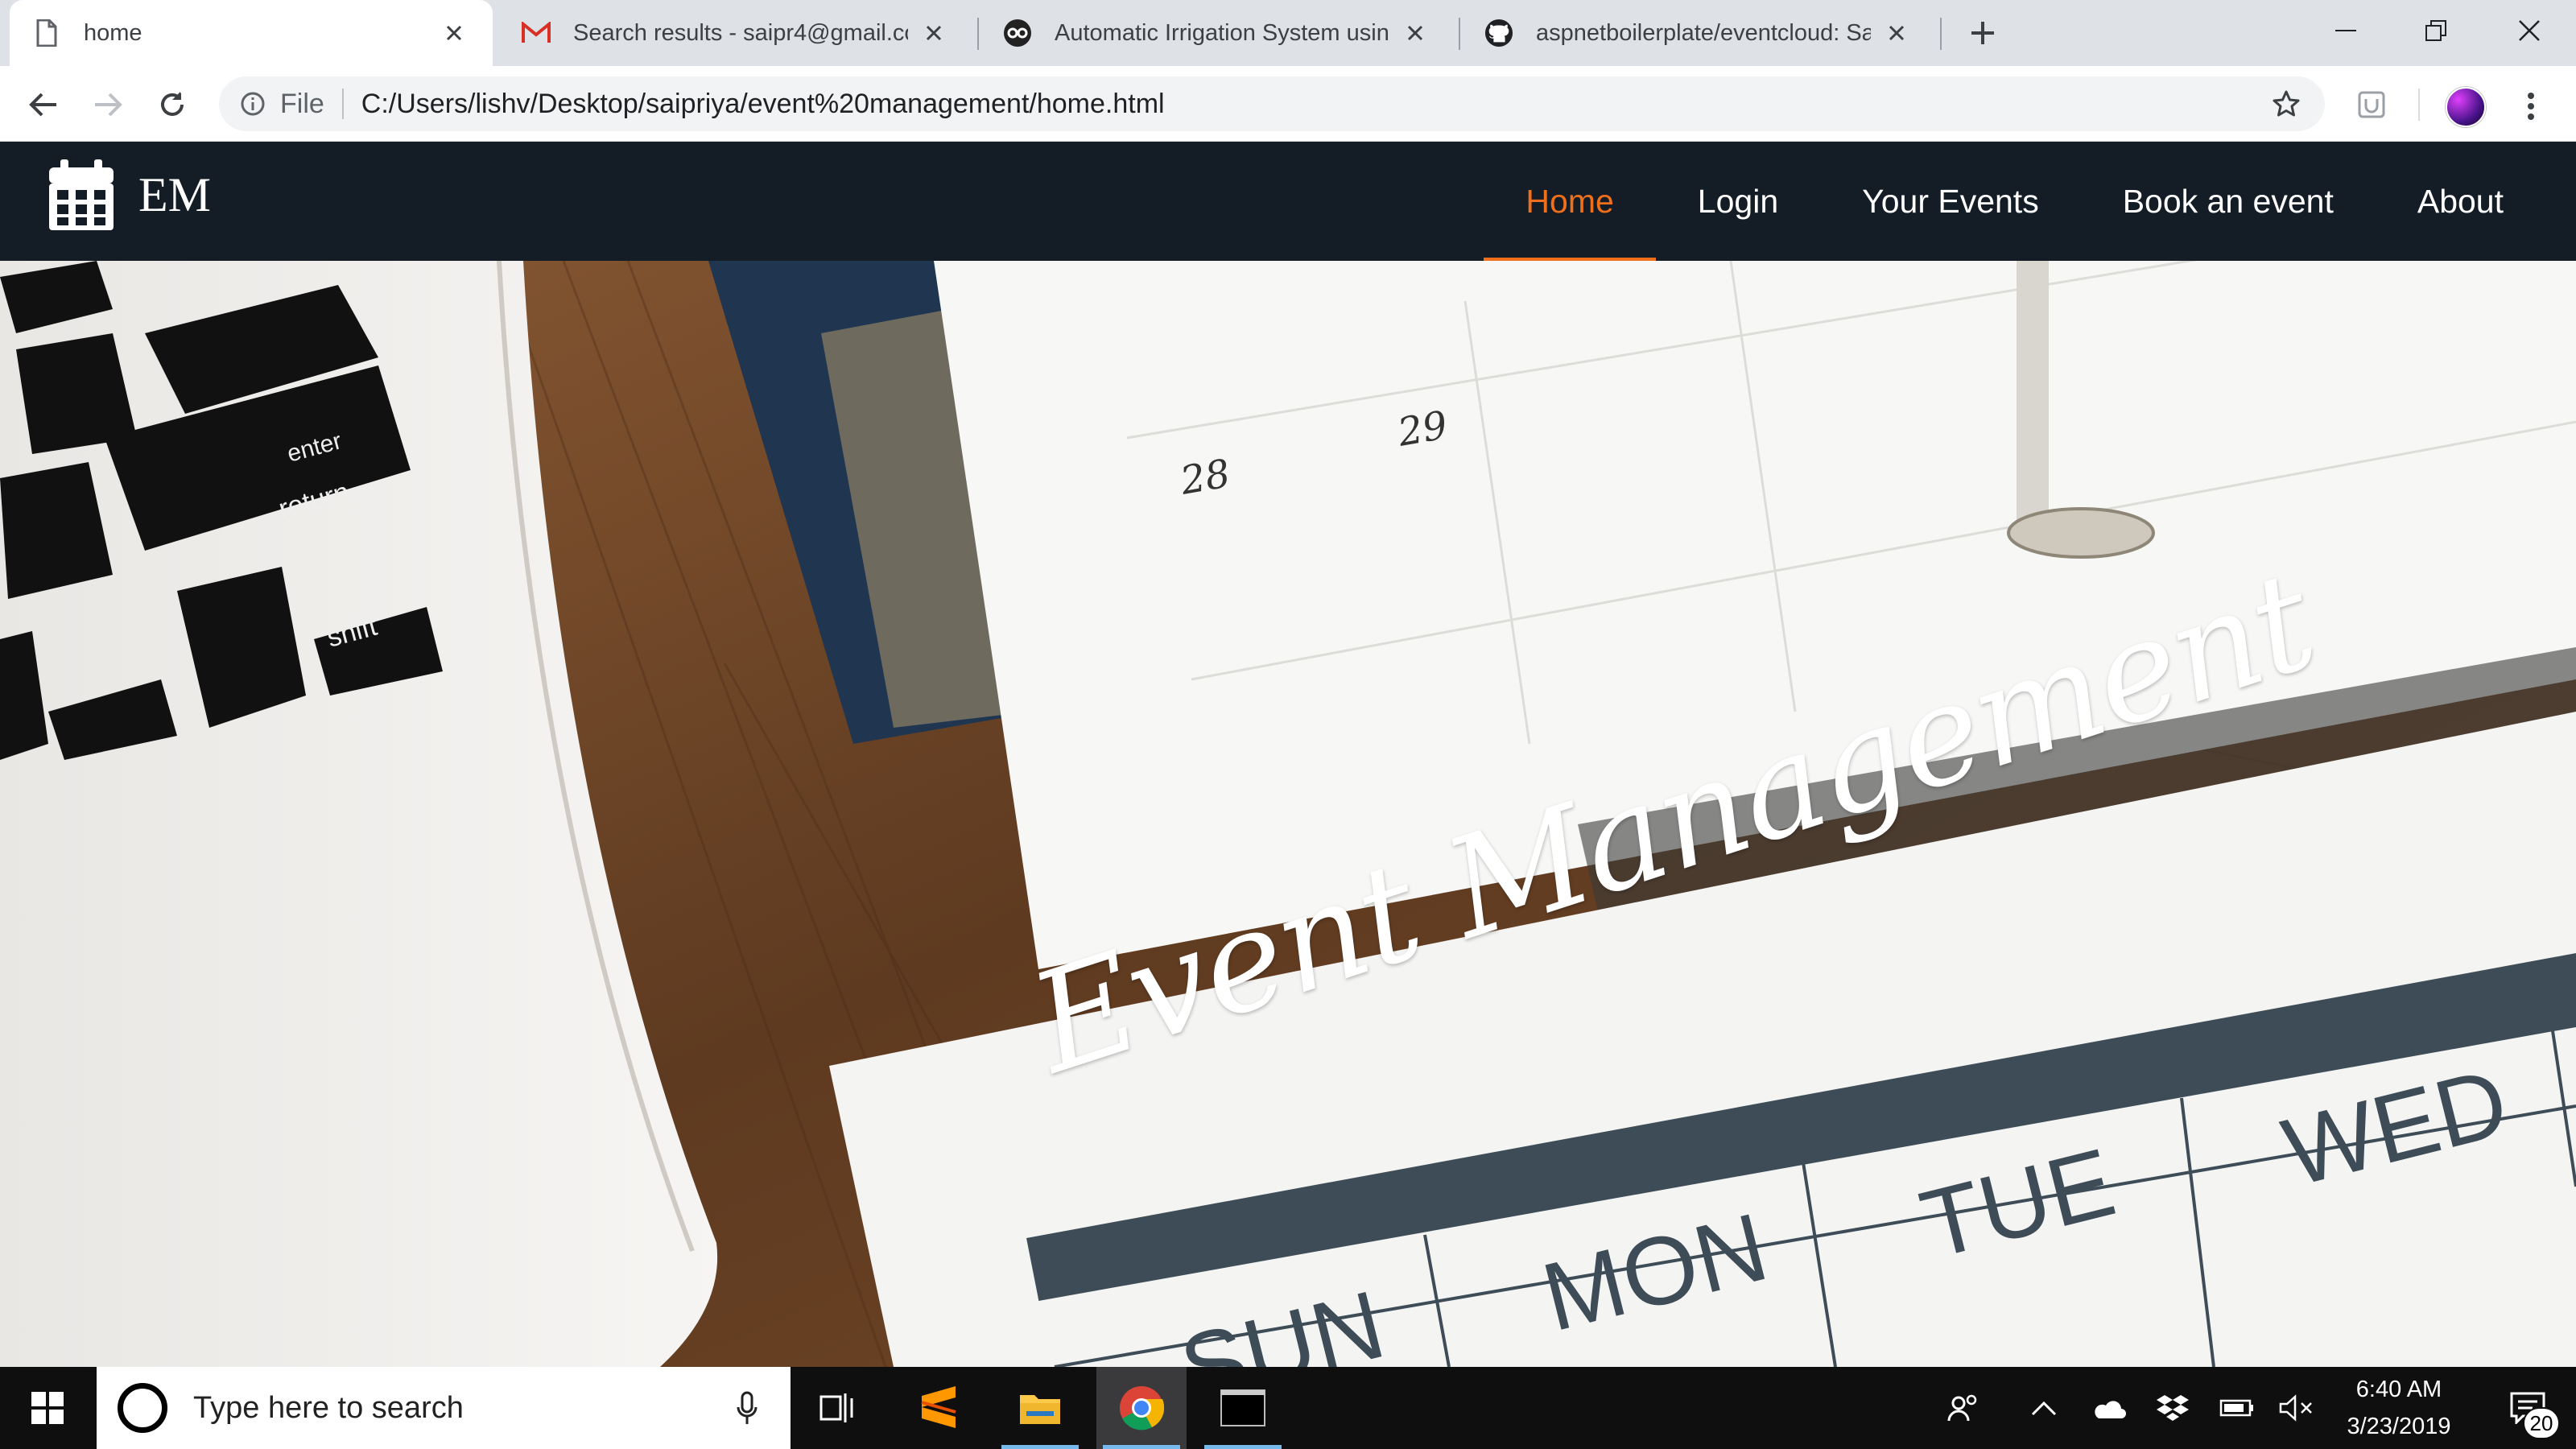 This screenshot has height=1449, width=2576. Describe the element at coordinates (2286, 104) in the screenshot. I see `star-icon` at that location.